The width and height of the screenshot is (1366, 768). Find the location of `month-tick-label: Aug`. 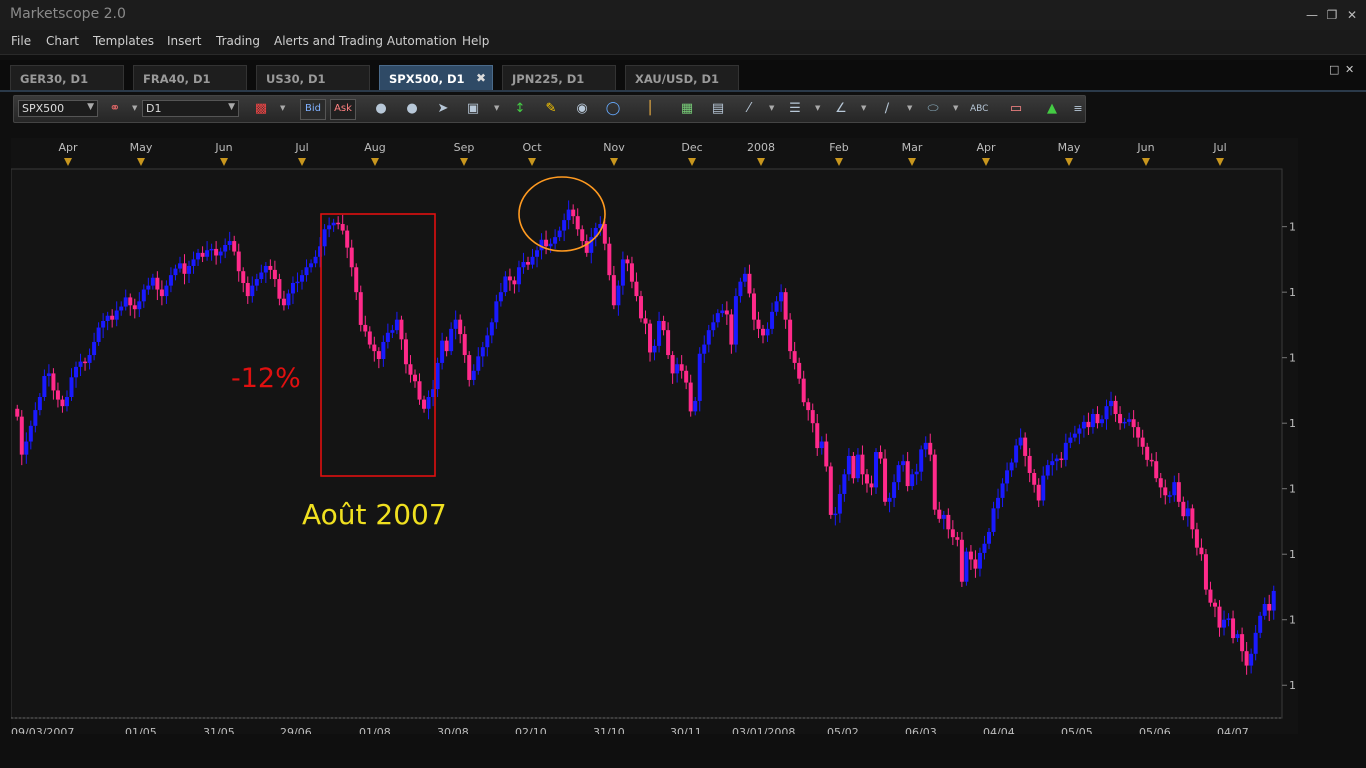

month-tick-label: Aug is located at coordinates (374, 147).